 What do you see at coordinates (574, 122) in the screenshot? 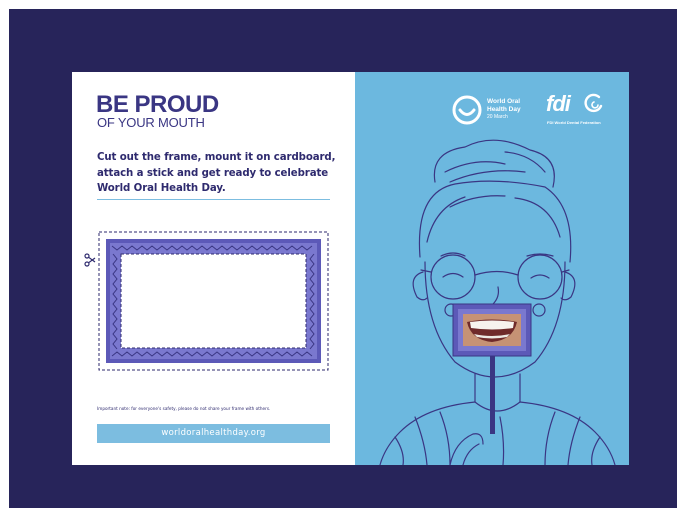
I see `org-name: FDI World Dental Federation` at bounding box center [574, 122].